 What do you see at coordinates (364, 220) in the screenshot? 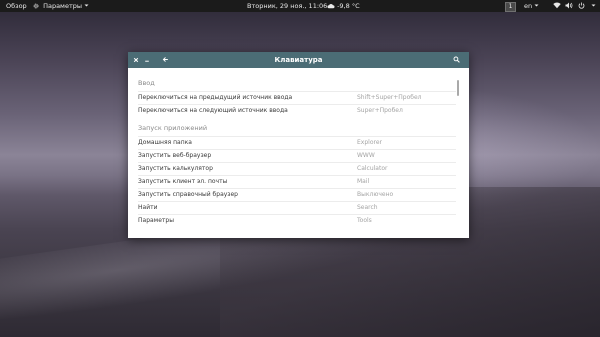
I see `shortcut-keys: Tools` at bounding box center [364, 220].